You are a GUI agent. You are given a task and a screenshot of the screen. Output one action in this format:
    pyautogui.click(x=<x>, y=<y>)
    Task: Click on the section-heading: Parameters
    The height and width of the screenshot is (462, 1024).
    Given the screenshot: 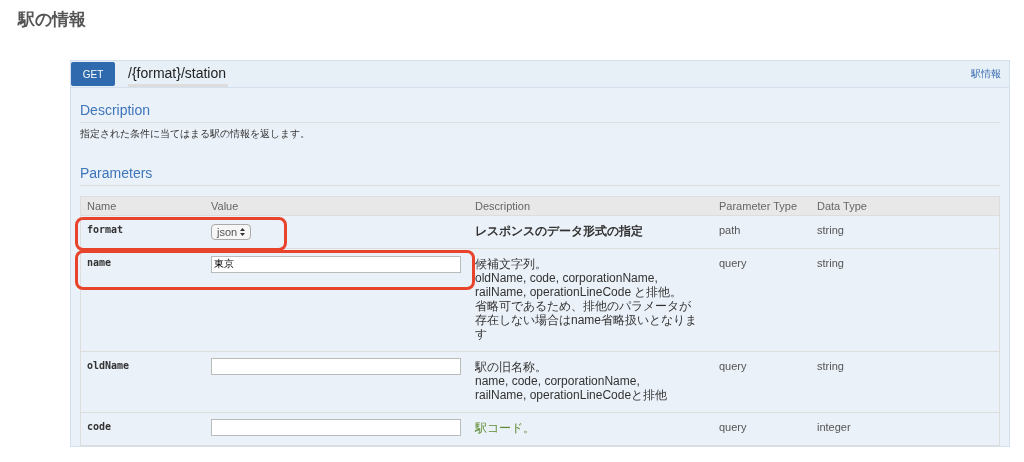 What is the action you would take?
    pyautogui.click(x=540, y=175)
    